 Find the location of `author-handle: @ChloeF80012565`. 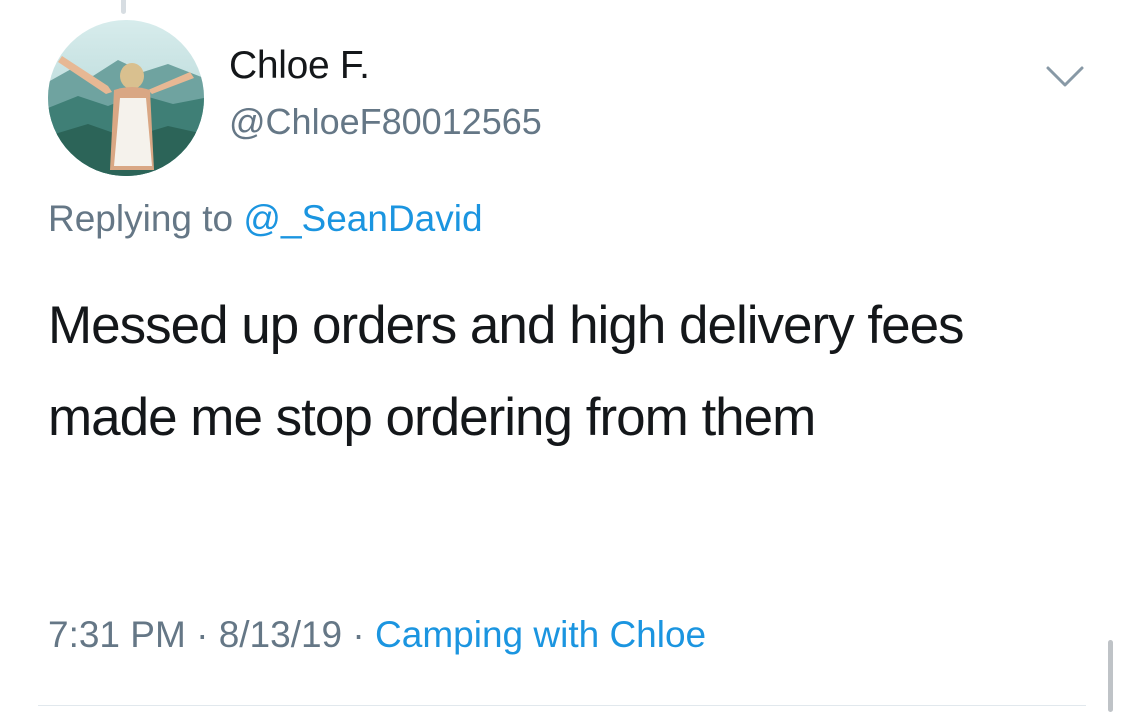

author-handle: @ChloeF80012565 is located at coordinates (385, 122).